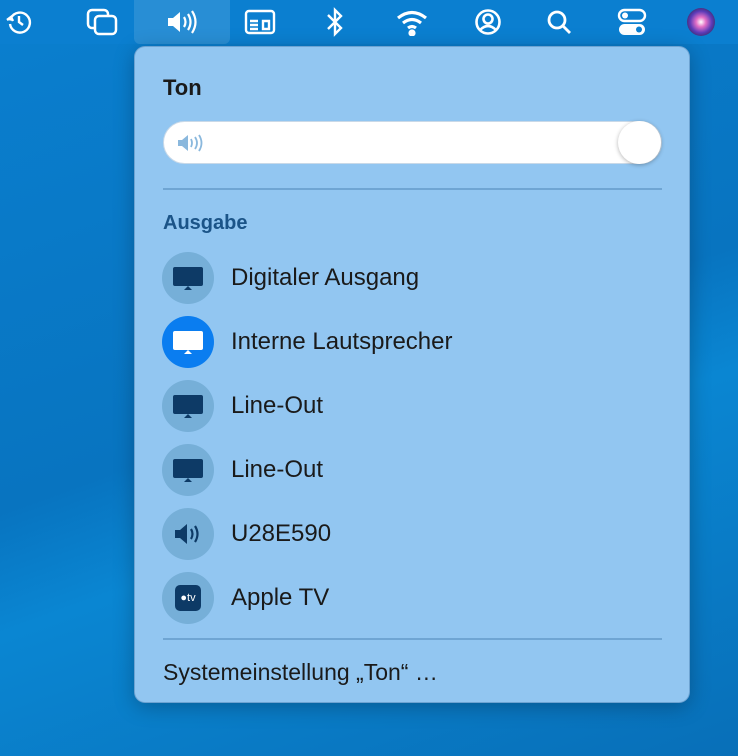  Describe the element at coordinates (325, 277) in the screenshot. I see `device-label: Digitaler Ausgang` at that location.